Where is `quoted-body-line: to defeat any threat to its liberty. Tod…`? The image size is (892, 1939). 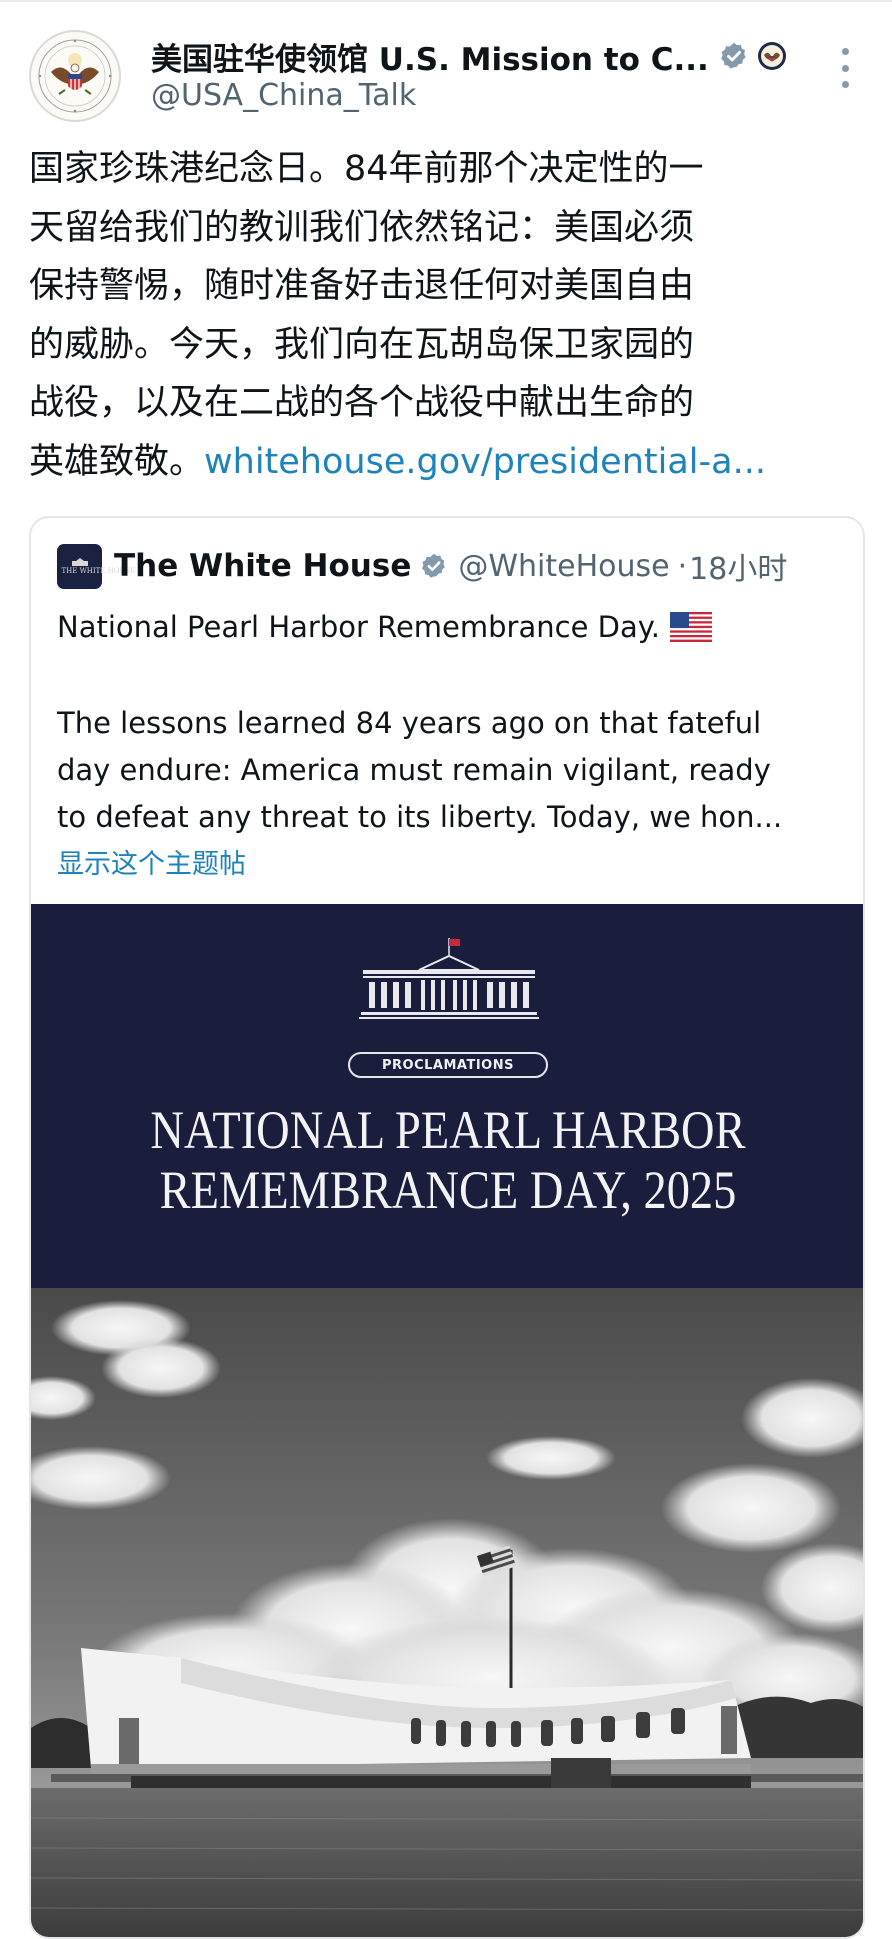
quoted-body-line: to defeat any threat to its liberty. Tod… is located at coordinates (420, 817).